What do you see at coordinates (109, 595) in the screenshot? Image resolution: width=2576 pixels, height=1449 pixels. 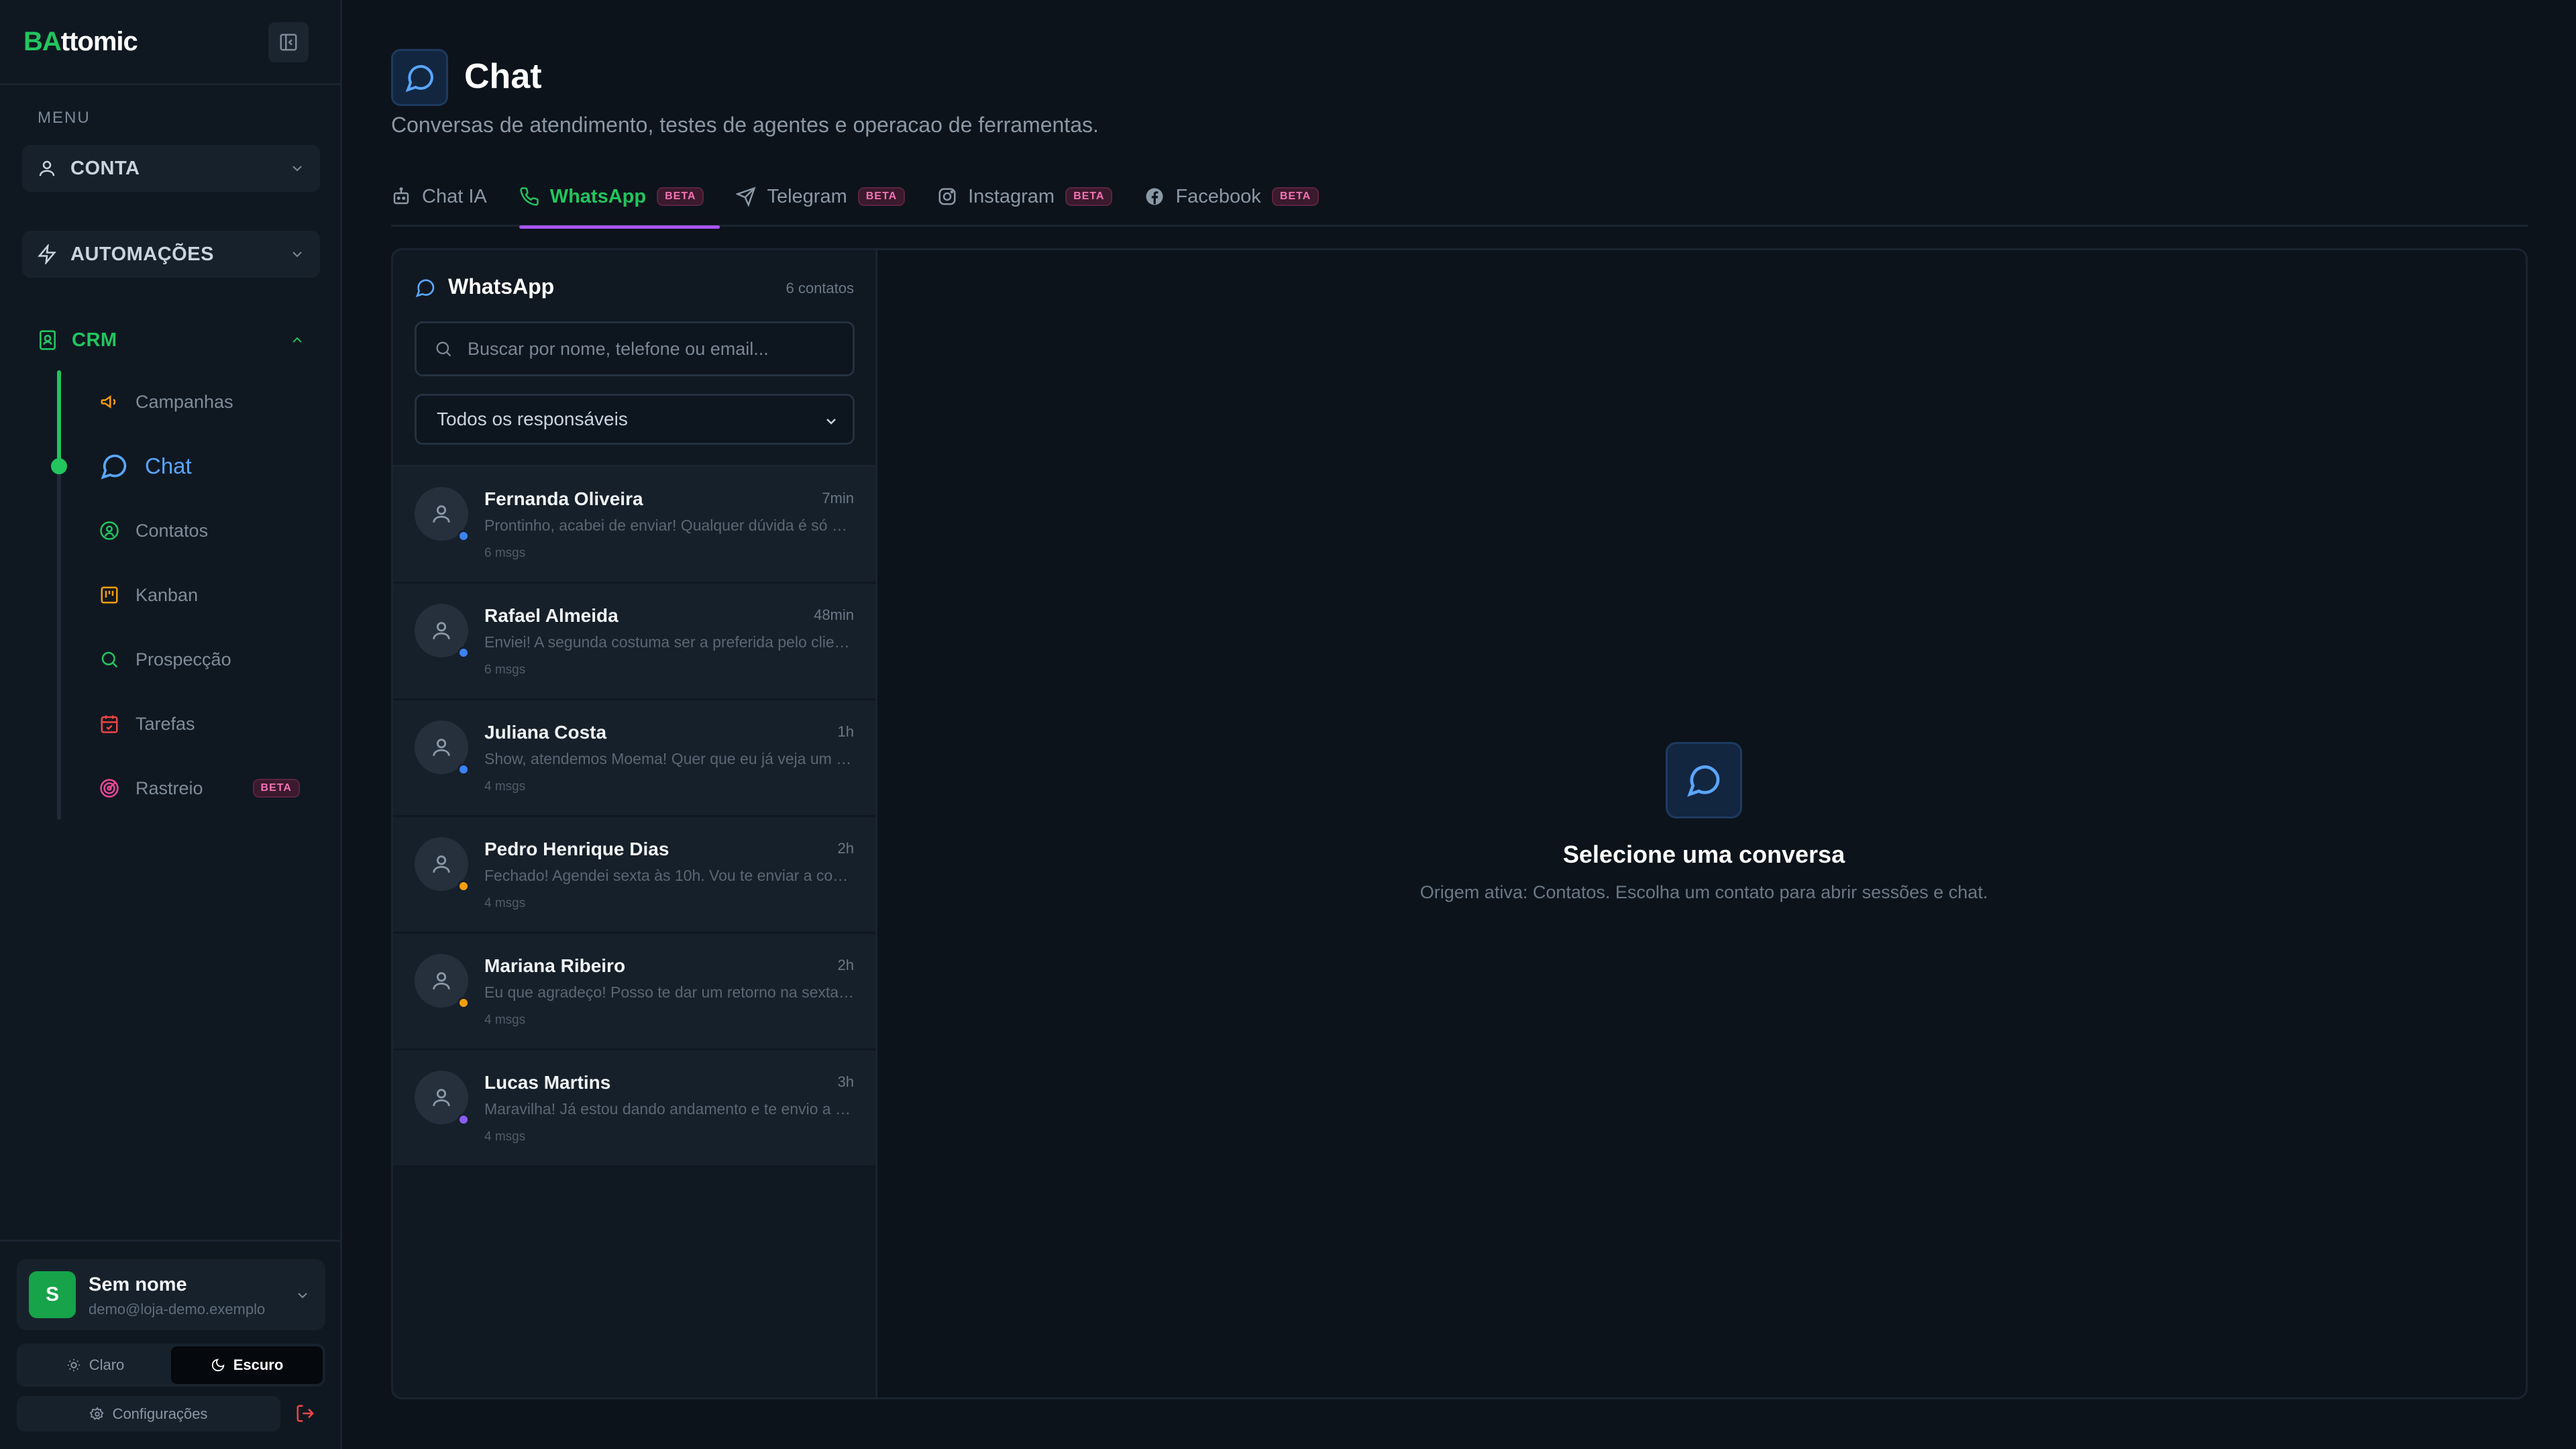 I see `kanban-icon` at bounding box center [109, 595].